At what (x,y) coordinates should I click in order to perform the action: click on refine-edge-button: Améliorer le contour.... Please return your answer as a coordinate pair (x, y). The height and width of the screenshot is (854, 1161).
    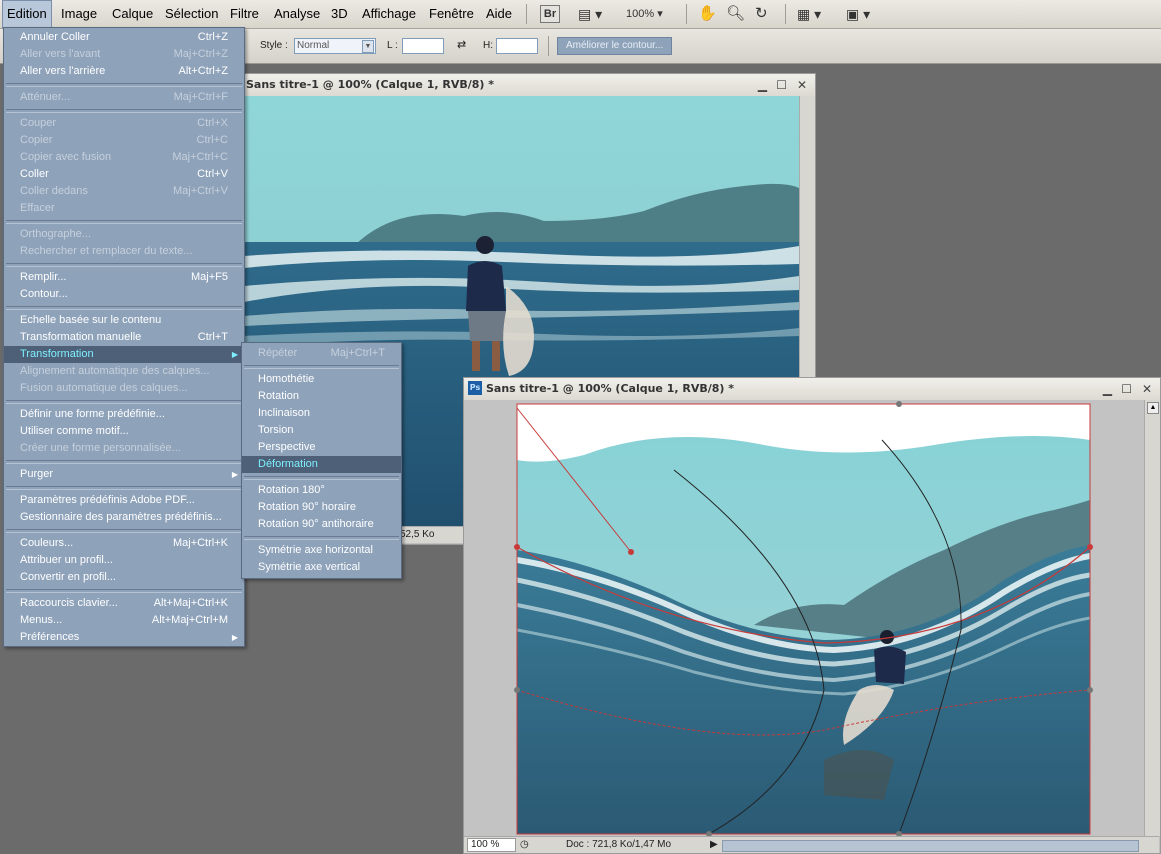
    Looking at the image, I should click on (615, 46).